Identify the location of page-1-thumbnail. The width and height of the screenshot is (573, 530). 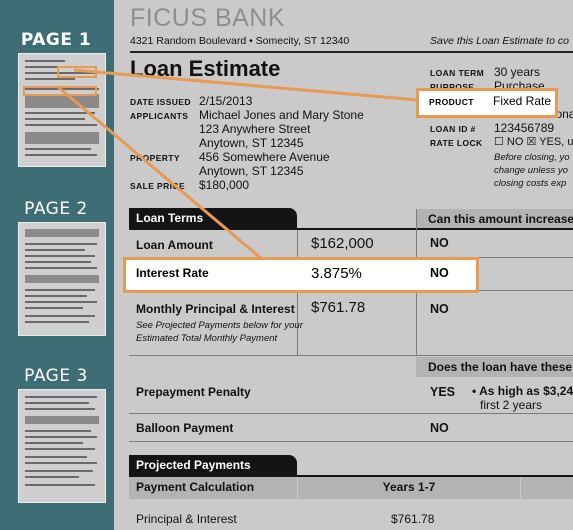
(62, 110).